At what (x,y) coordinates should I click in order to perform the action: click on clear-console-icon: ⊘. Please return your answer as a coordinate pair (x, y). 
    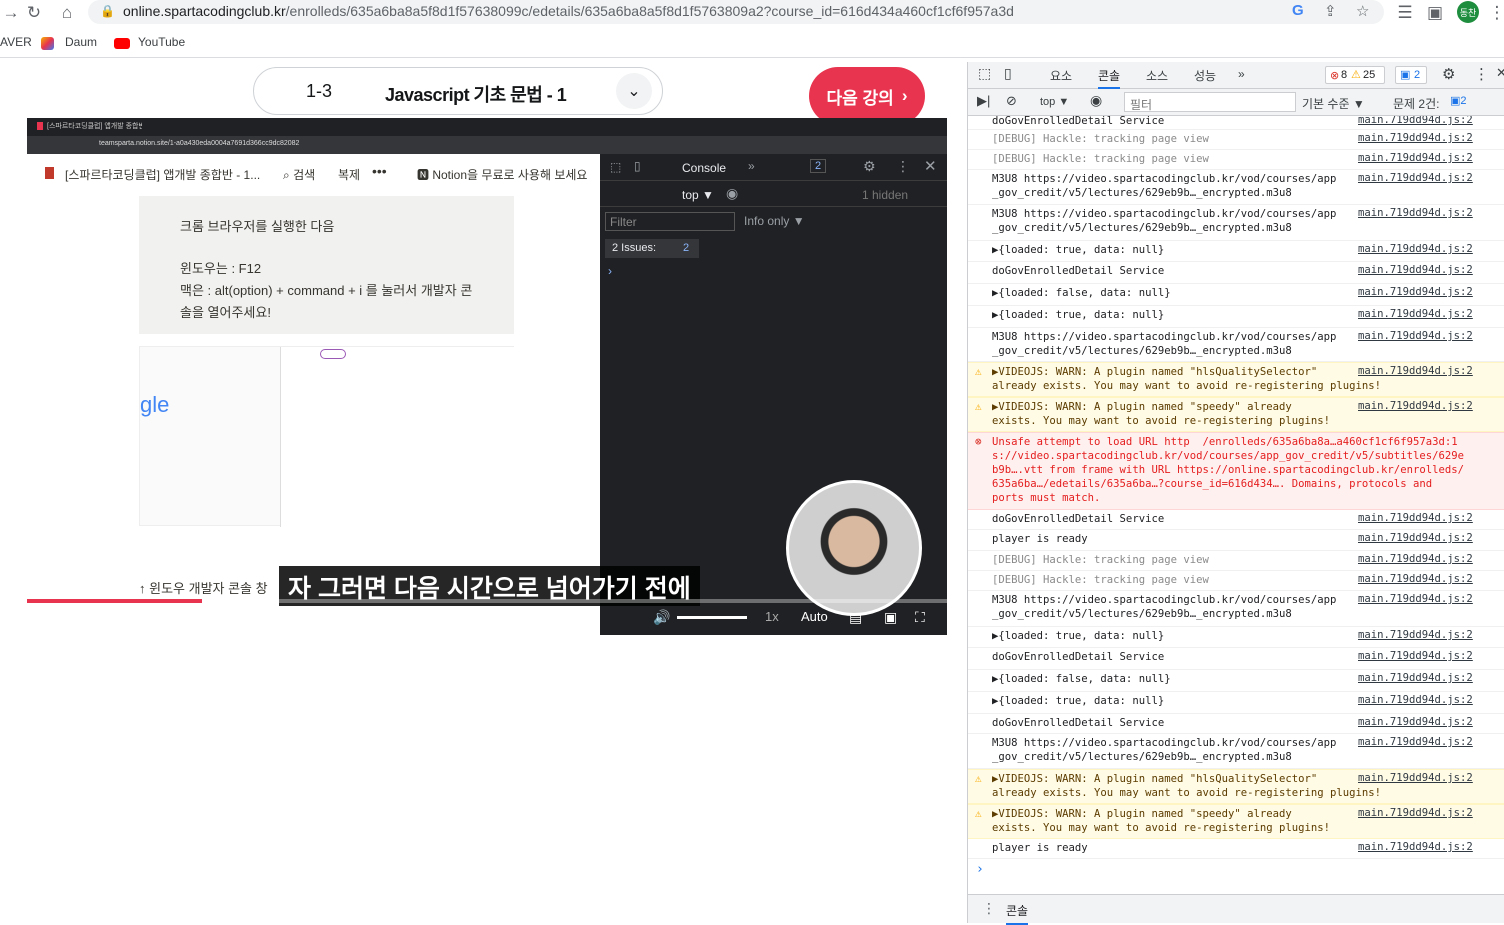
    Looking at the image, I should click on (1011, 101).